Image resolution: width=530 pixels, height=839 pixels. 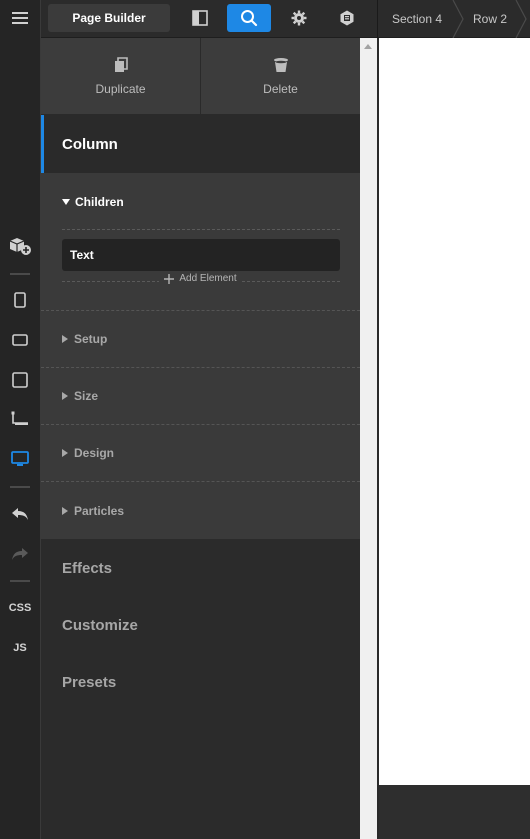 I want to click on panel-scrollbar, so click(x=368, y=438).